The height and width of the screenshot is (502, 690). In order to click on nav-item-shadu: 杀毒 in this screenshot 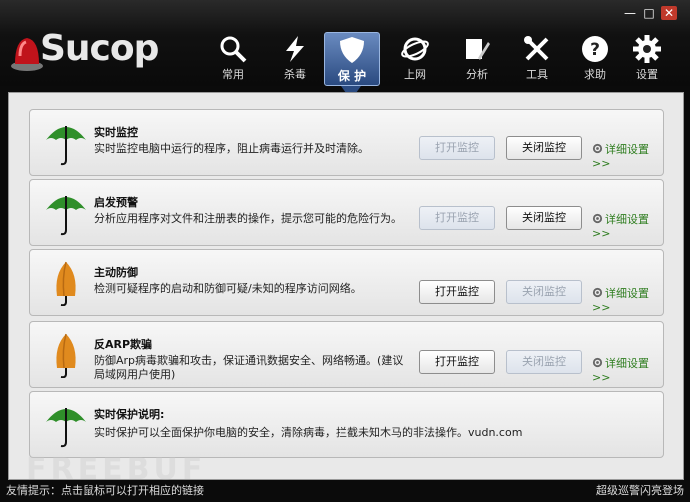, I will do `click(295, 58)`.